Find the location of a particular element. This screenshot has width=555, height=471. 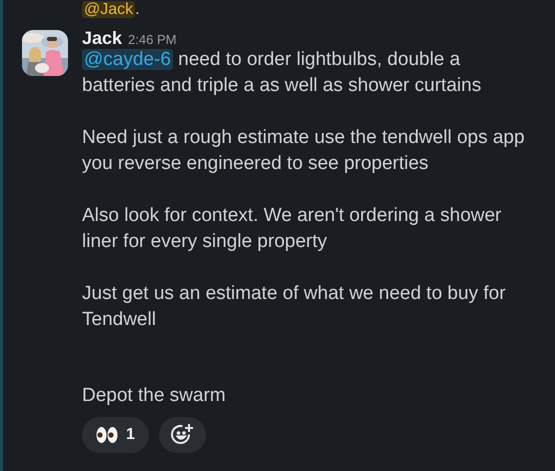

message-text: @Jack. is located at coordinates (111, 10).